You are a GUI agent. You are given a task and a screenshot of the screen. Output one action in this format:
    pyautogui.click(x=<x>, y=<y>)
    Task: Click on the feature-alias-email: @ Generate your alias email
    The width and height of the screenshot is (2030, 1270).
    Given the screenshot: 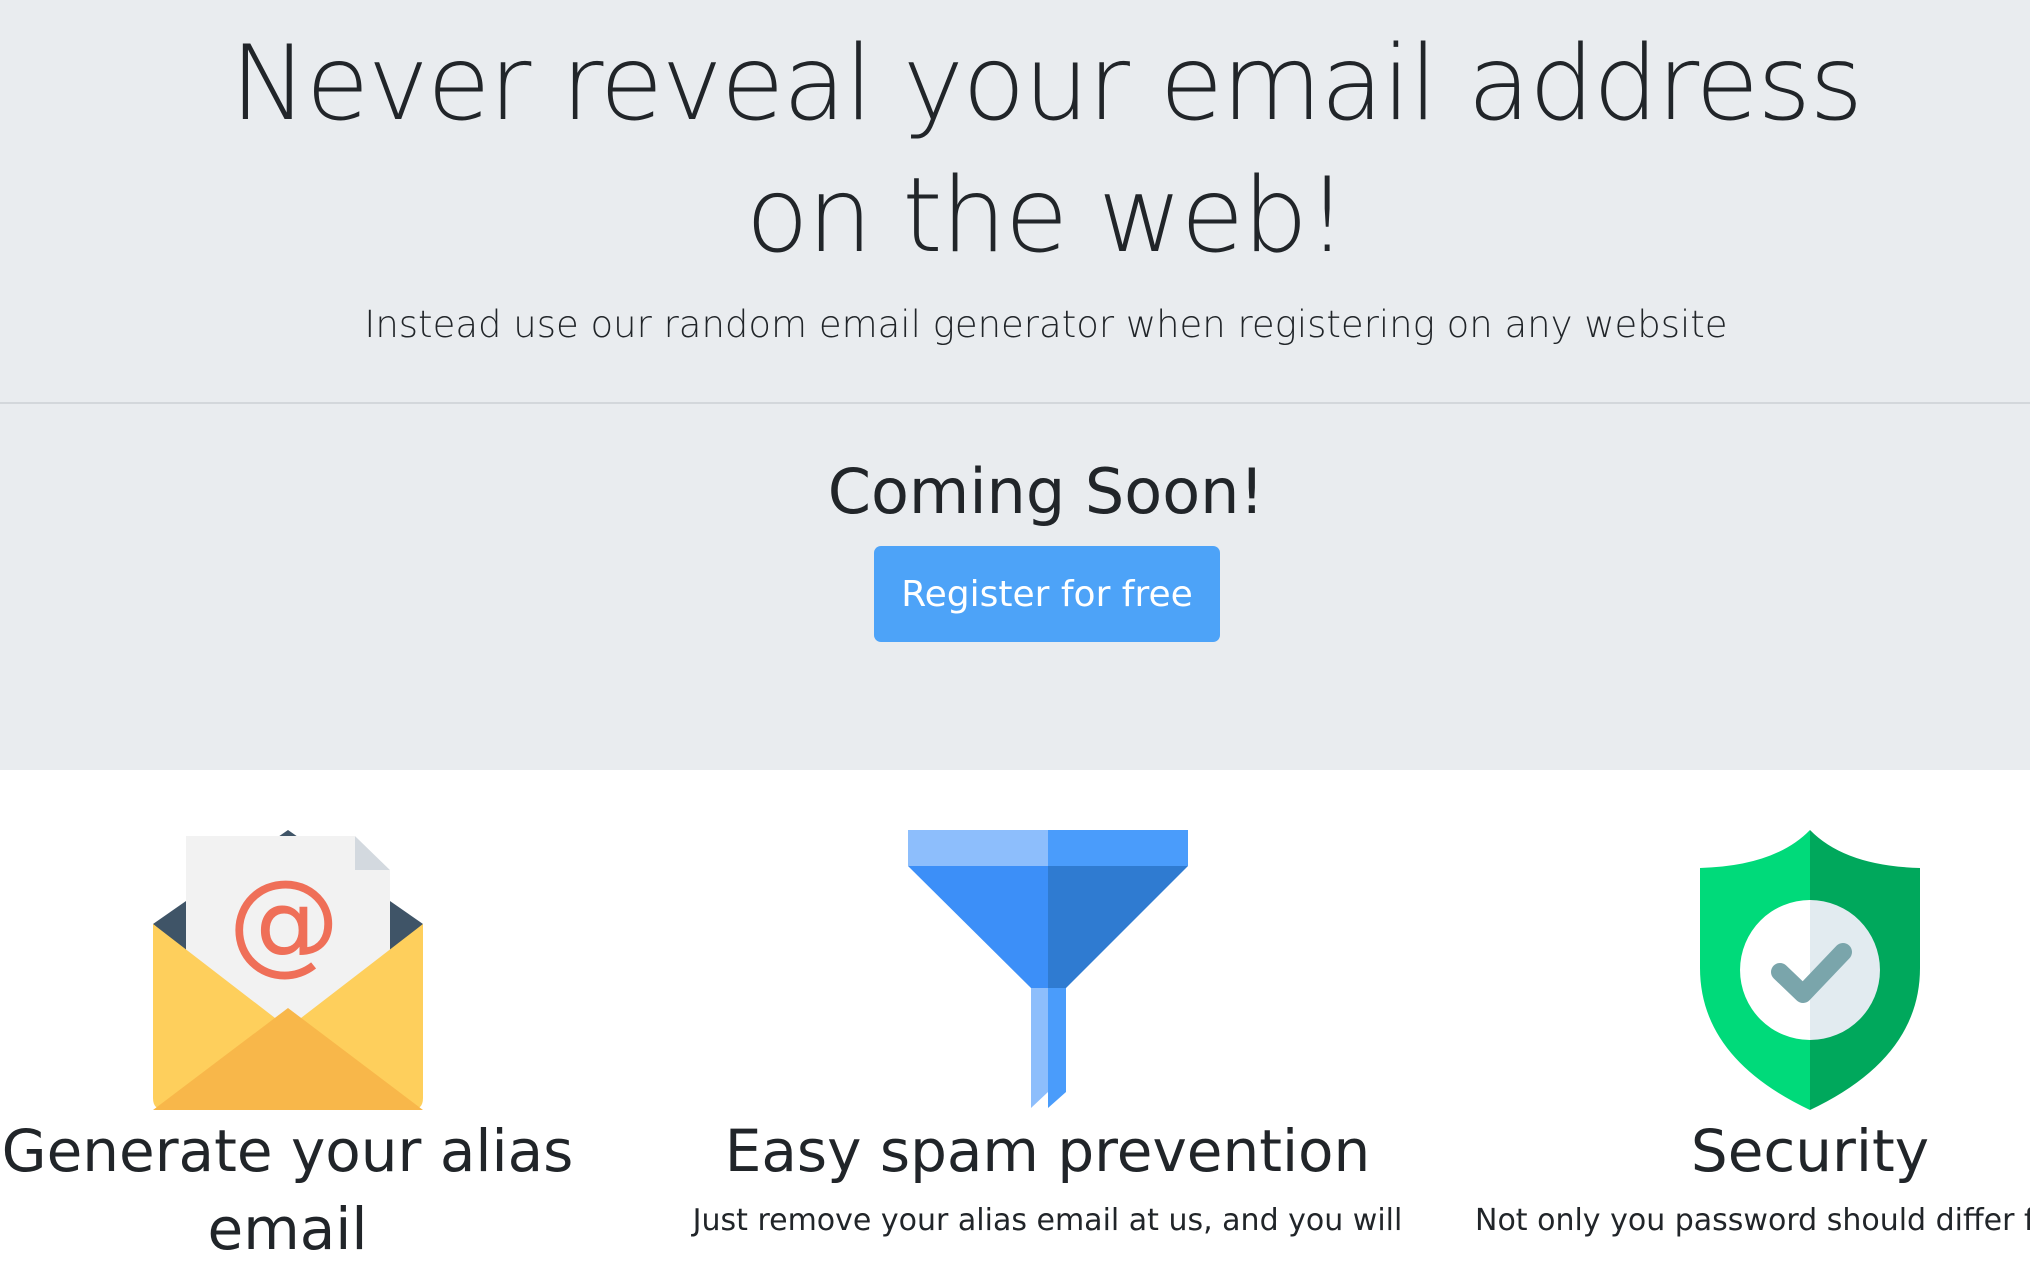 What is the action you would take?
    pyautogui.click(x=287, y=1048)
    